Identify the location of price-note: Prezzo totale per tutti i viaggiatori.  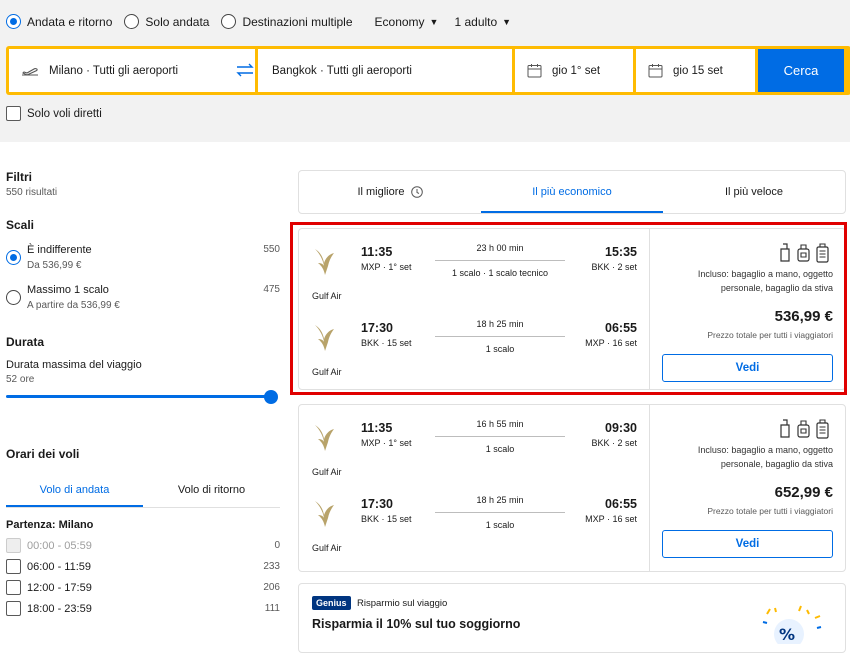
(770, 335).